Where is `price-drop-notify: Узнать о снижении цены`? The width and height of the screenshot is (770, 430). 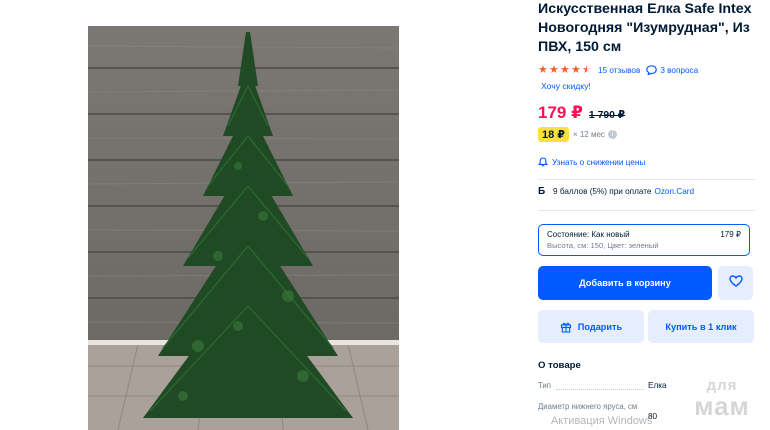
price-drop-notify: Узнать о снижении цены is located at coordinates (591, 162).